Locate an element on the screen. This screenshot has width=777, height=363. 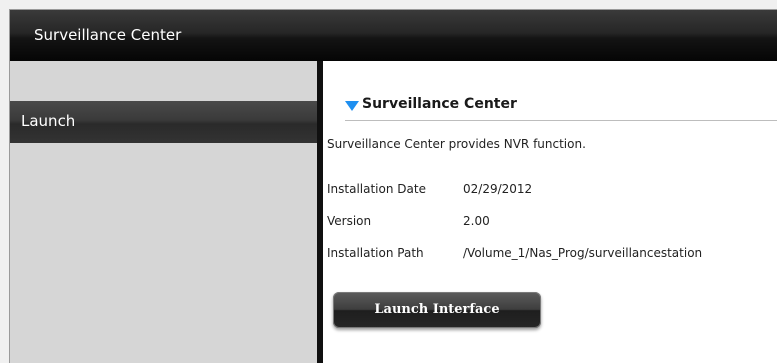
section-header: Surveillance Center is located at coordinates (561, 108).